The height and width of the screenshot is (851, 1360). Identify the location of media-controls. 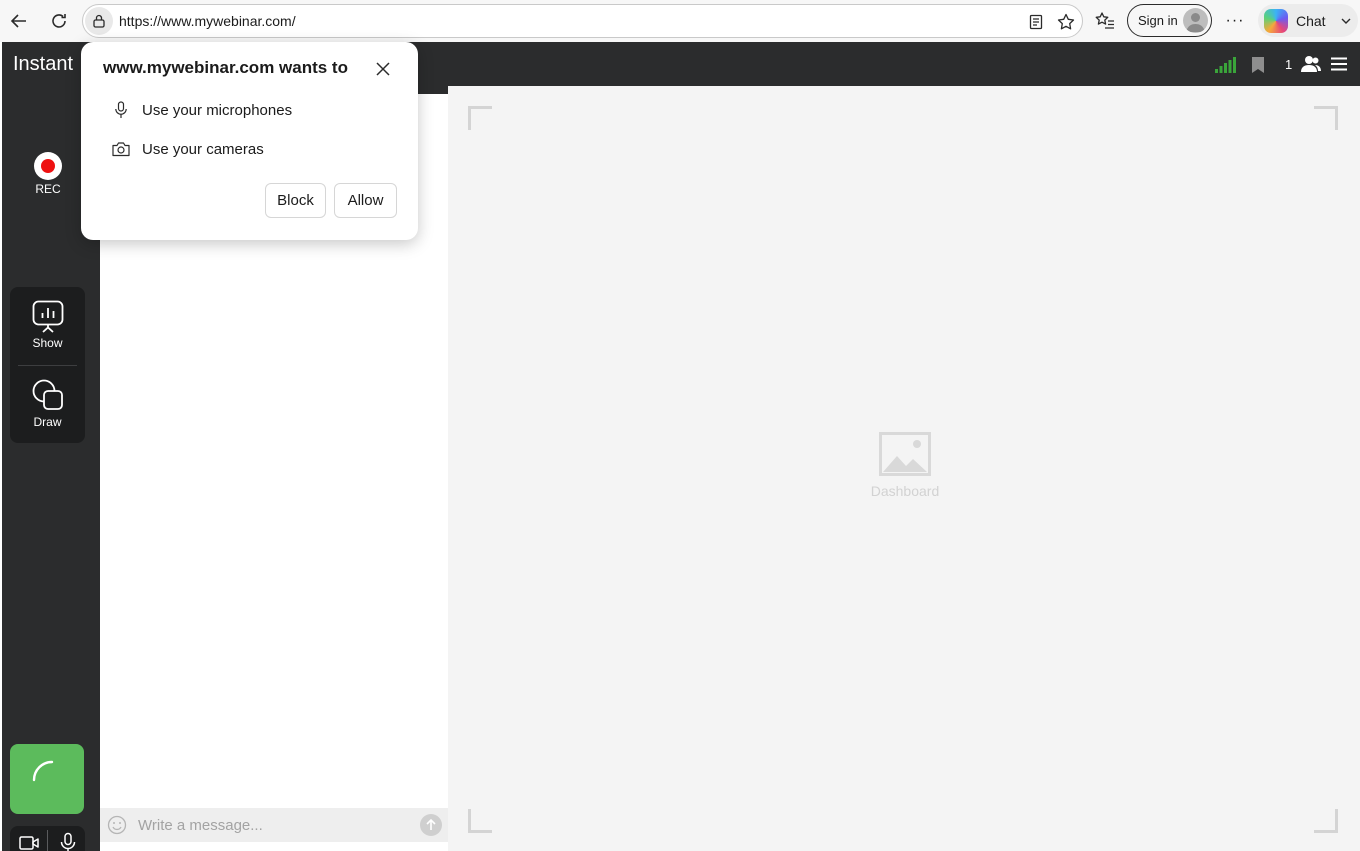
(47, 838).